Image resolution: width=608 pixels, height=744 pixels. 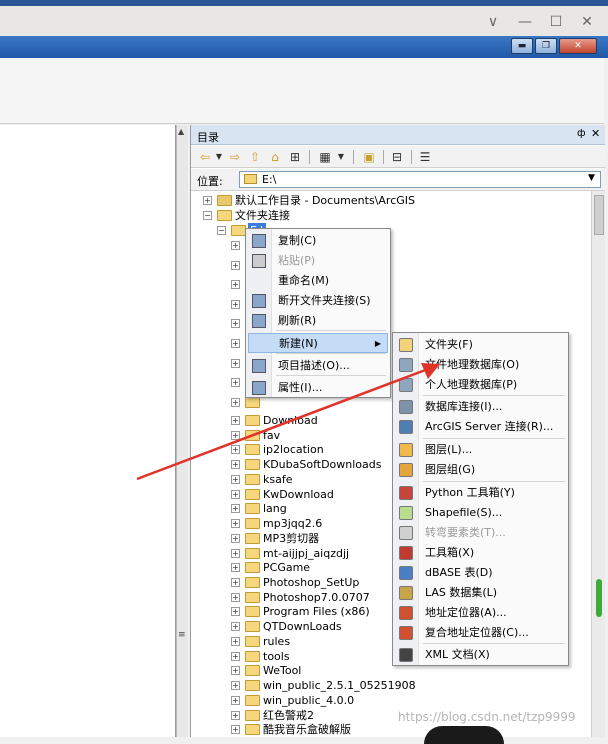 What do you see at coordinates (591, 178) in the screenshot?
I see `dropdown-arrow-icon: ▼` at bounding box center [591, 178].